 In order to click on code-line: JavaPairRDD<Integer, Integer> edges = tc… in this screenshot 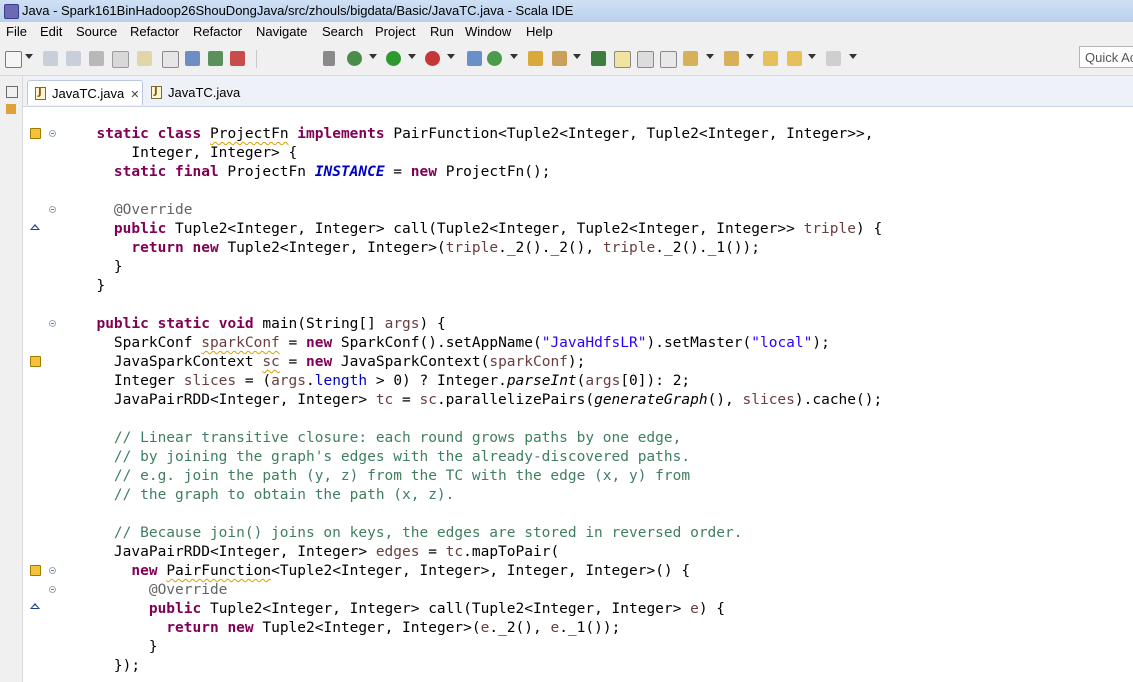, I will do `click(480, 552)`.